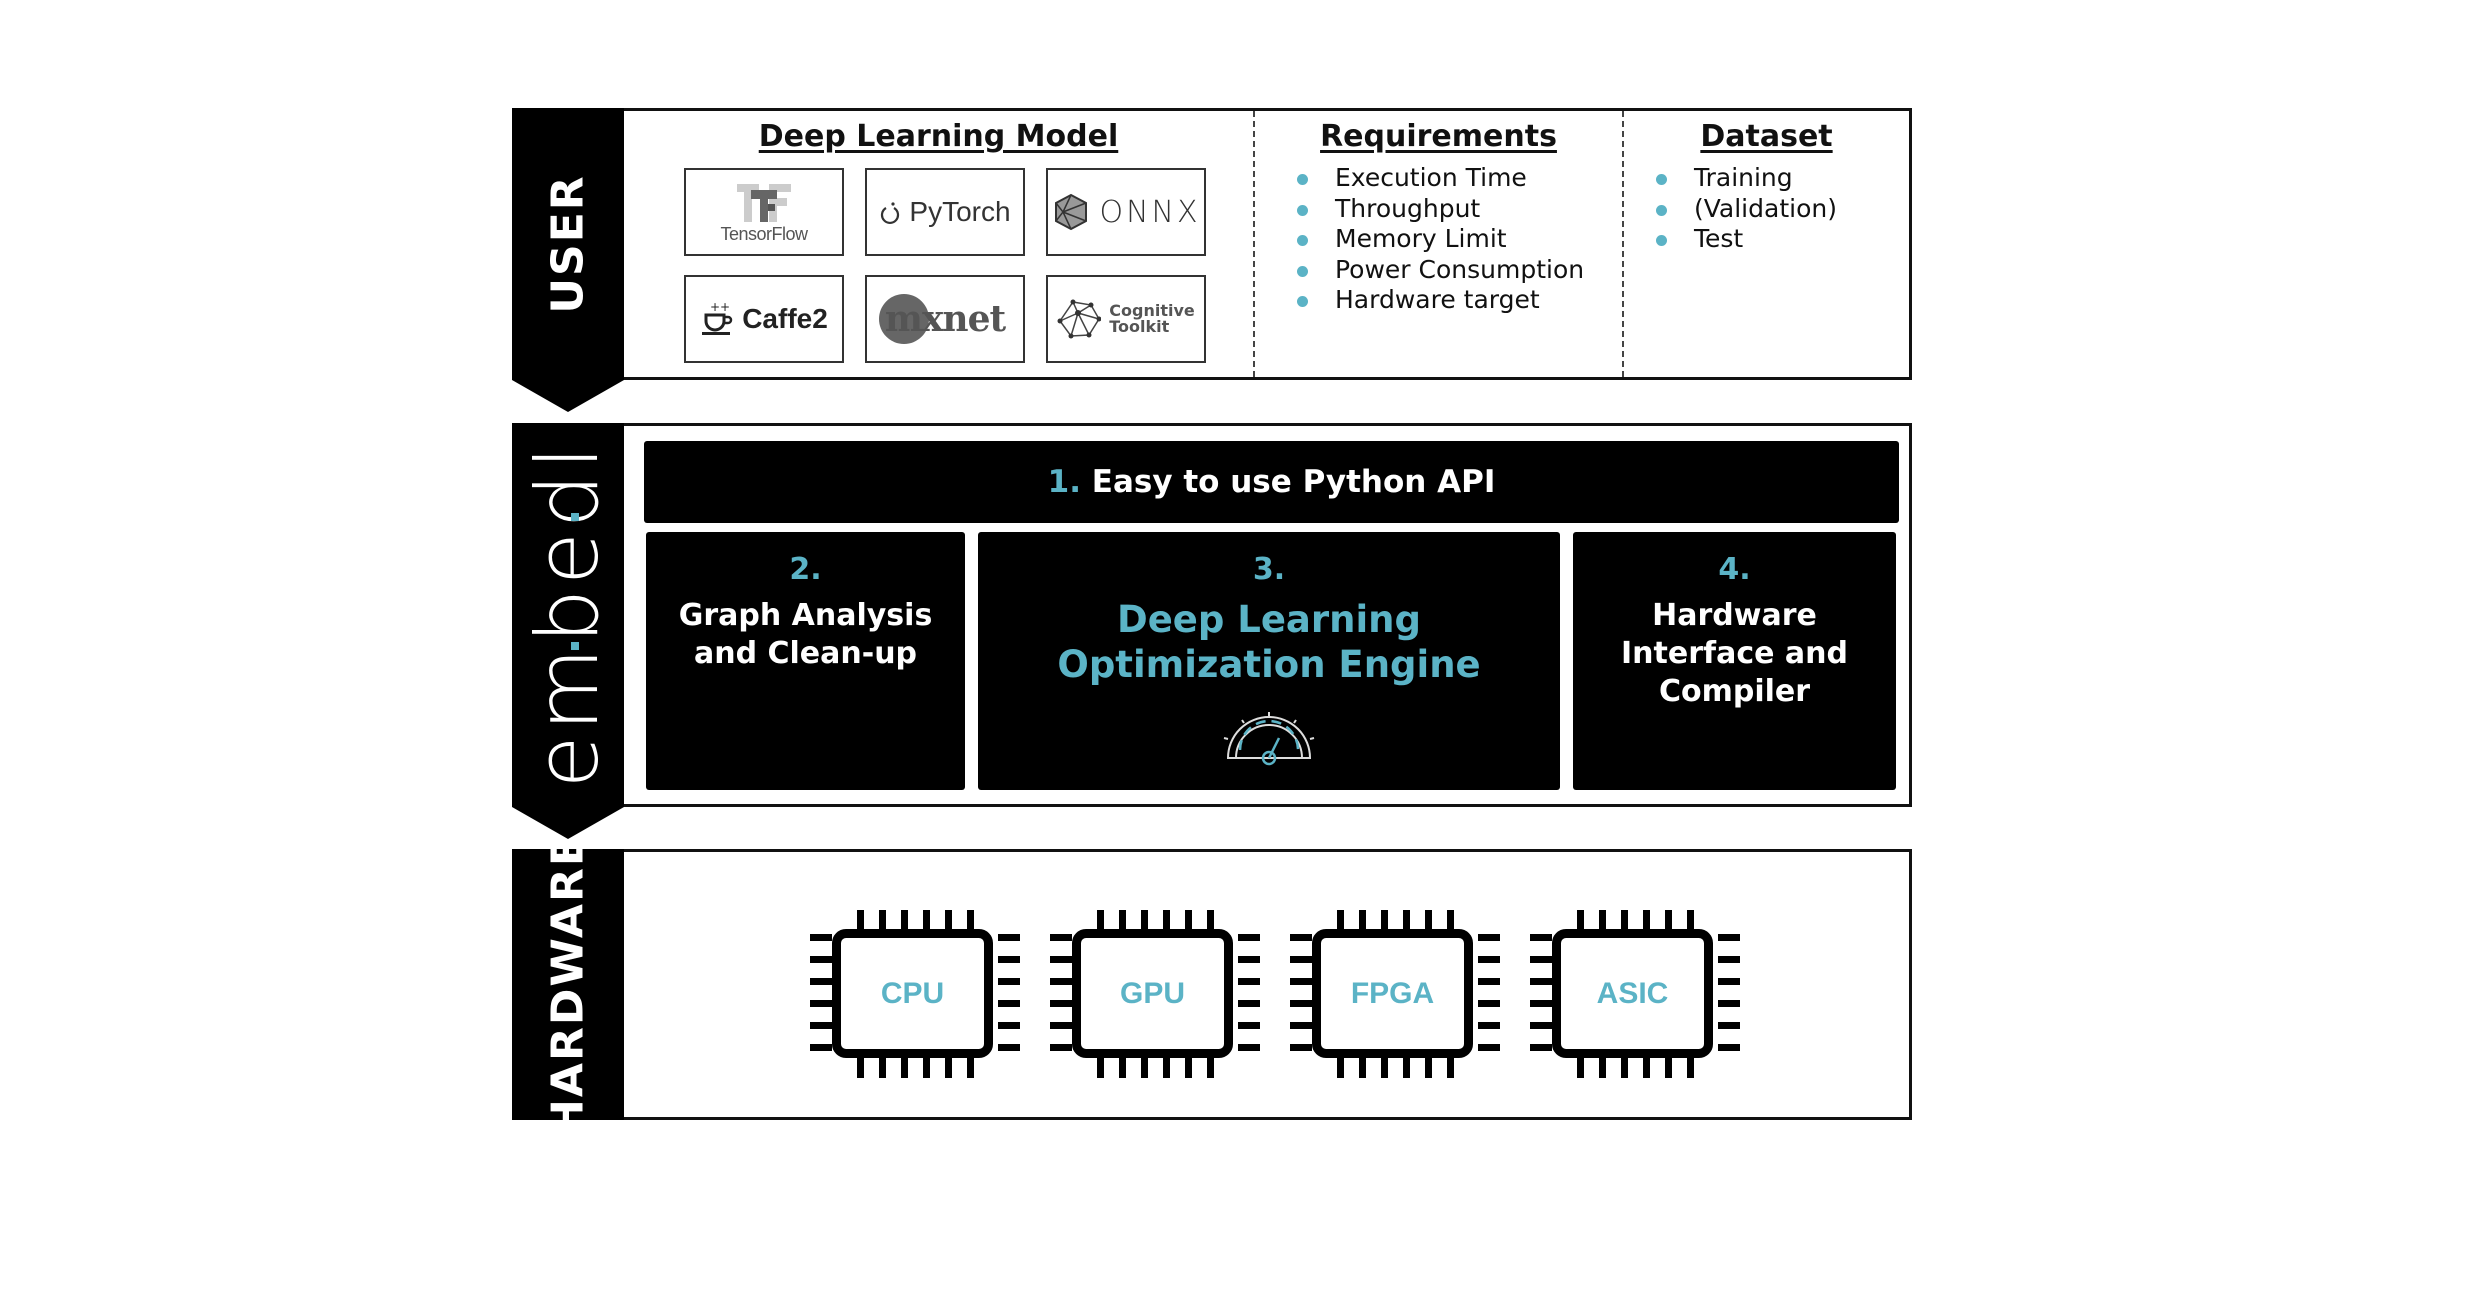 This screenshot has width=2490, height=1291. I want to click on framework-name: ONNX, so click(1150, 212).